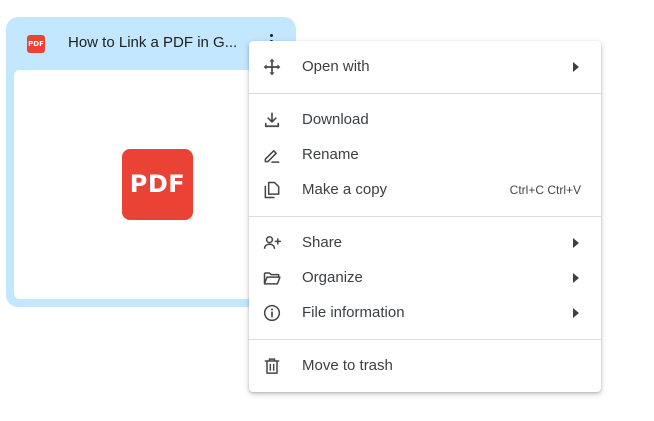 The height and width of the screenshot is (421, 654). I want to click on menu-item-share: Share, so click(425, 243).